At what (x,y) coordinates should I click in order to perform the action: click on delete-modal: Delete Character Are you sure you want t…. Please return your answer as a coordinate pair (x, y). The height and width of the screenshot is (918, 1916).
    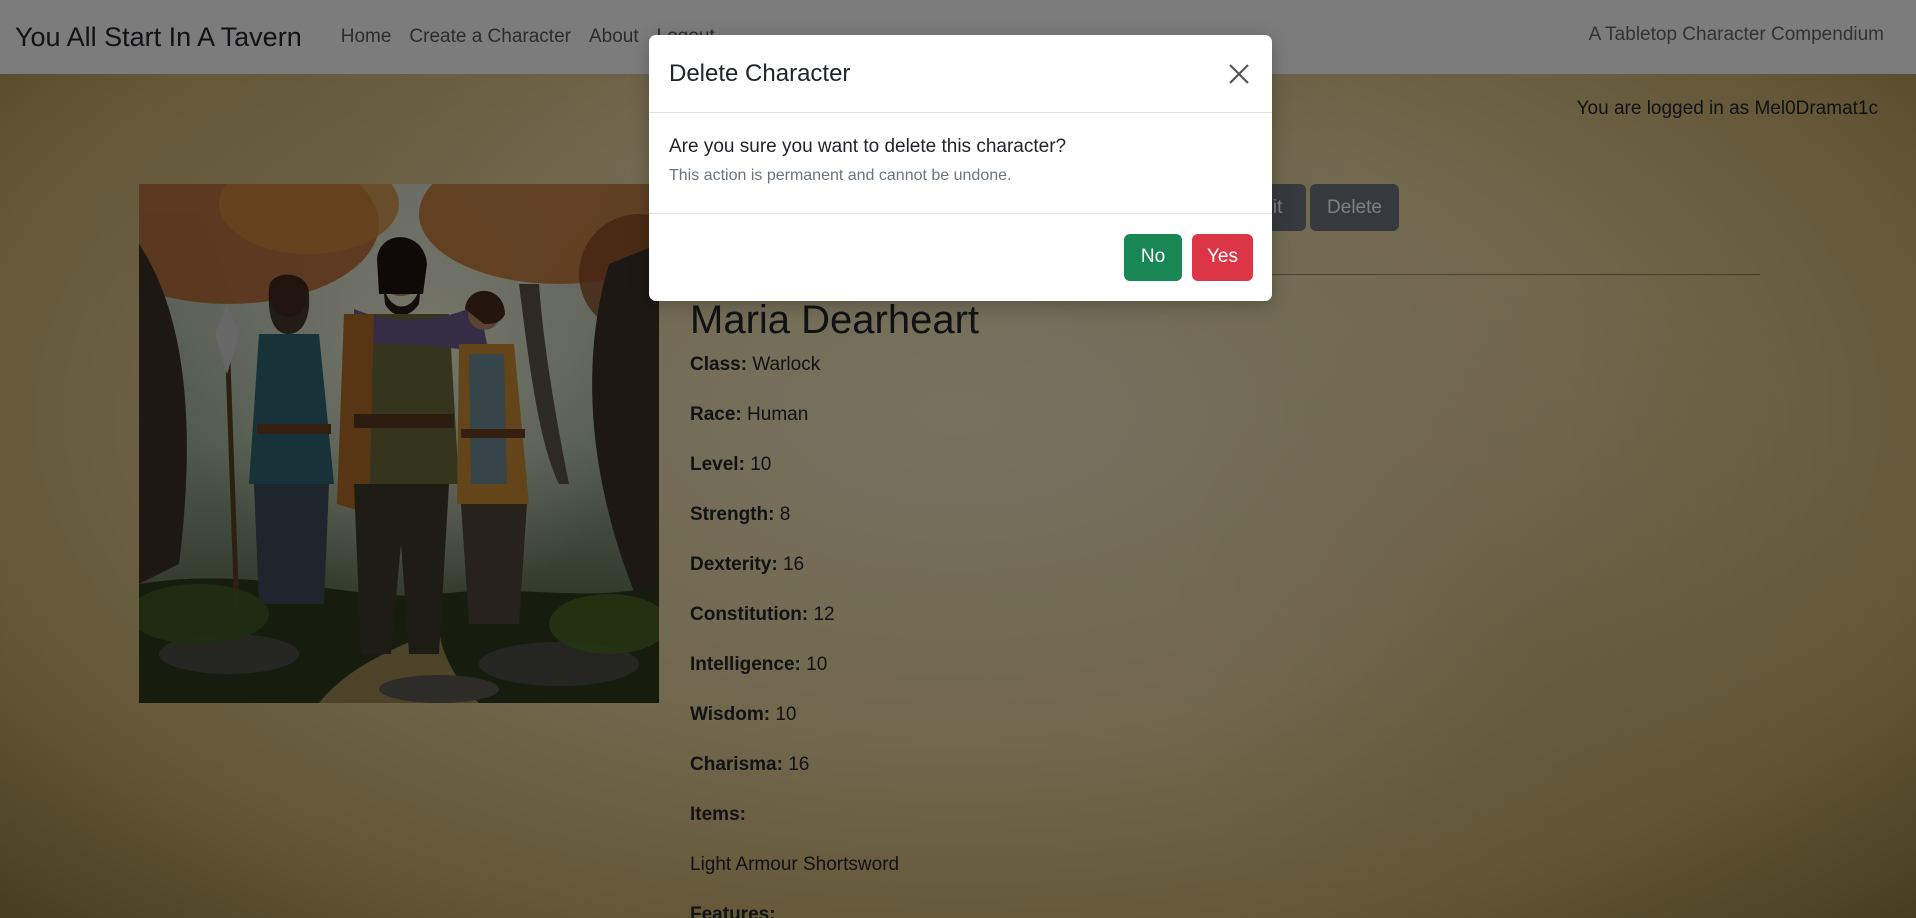
    Looking at the image, I should click on (960, 168).